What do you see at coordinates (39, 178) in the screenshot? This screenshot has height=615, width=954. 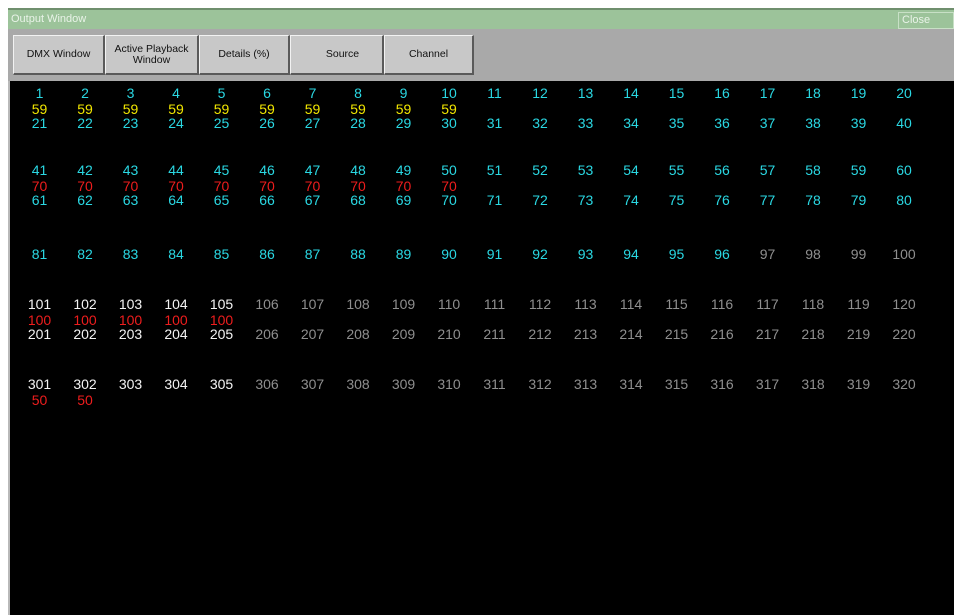 I see `channel-cell: 41 70` at bounding box center [39, 178].